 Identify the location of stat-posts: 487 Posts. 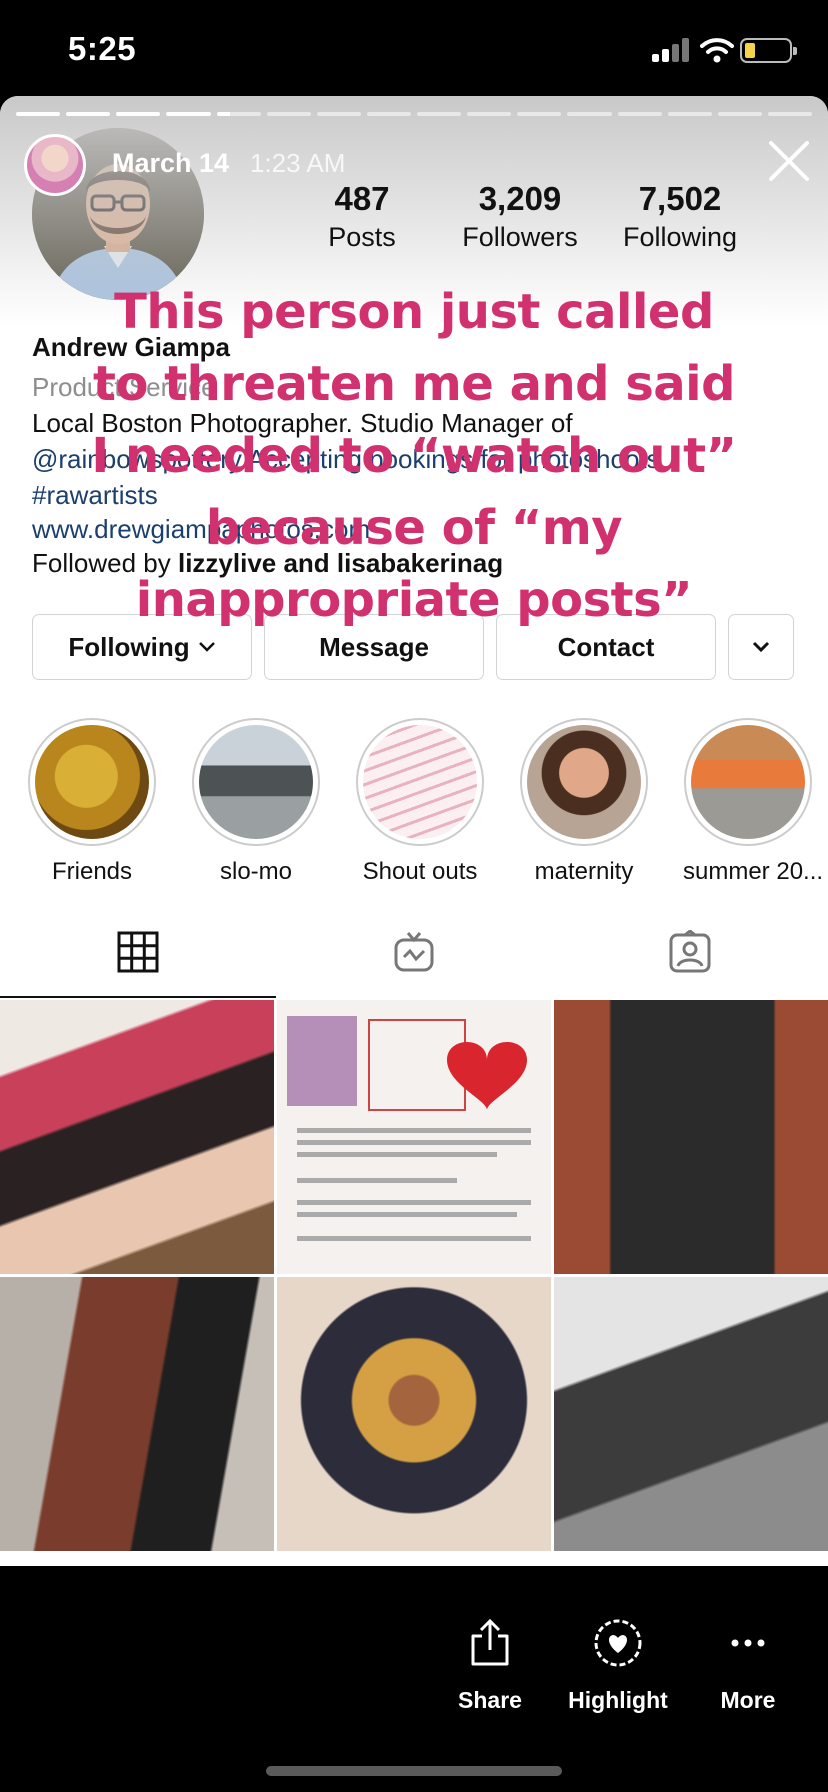
(362, 216).